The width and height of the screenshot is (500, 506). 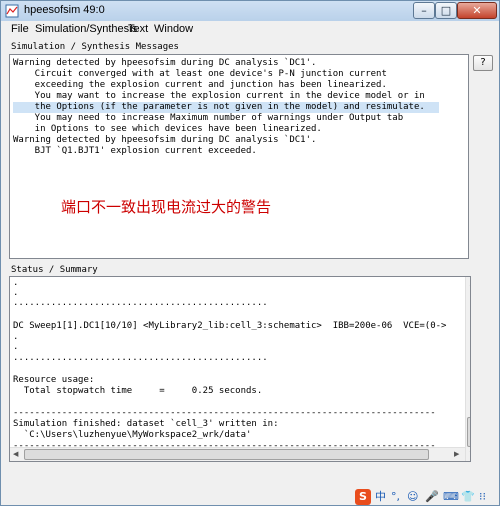 What do you see at coordinates (138, 391) in the screenshot?
I see `status-line: Total stopwatch time = 0.25 seconds.` at bounding box center [138, 391].